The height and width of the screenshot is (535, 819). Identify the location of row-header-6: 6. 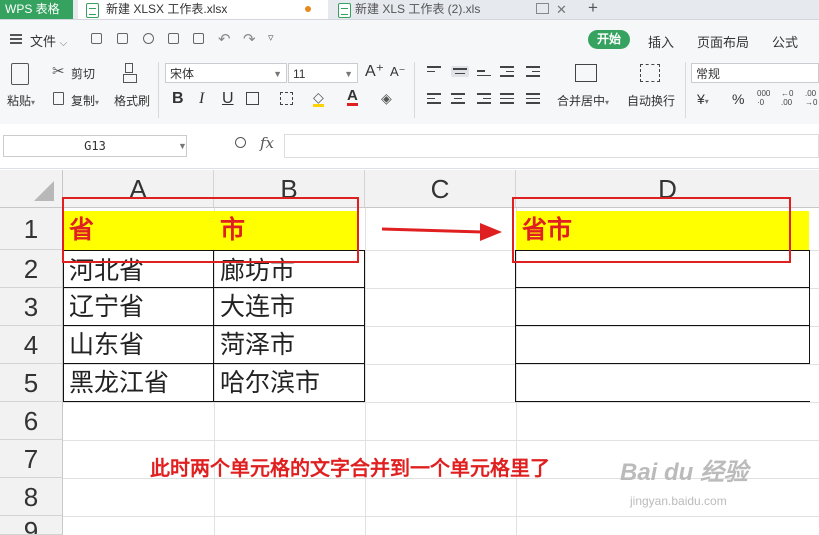
(31, 421).